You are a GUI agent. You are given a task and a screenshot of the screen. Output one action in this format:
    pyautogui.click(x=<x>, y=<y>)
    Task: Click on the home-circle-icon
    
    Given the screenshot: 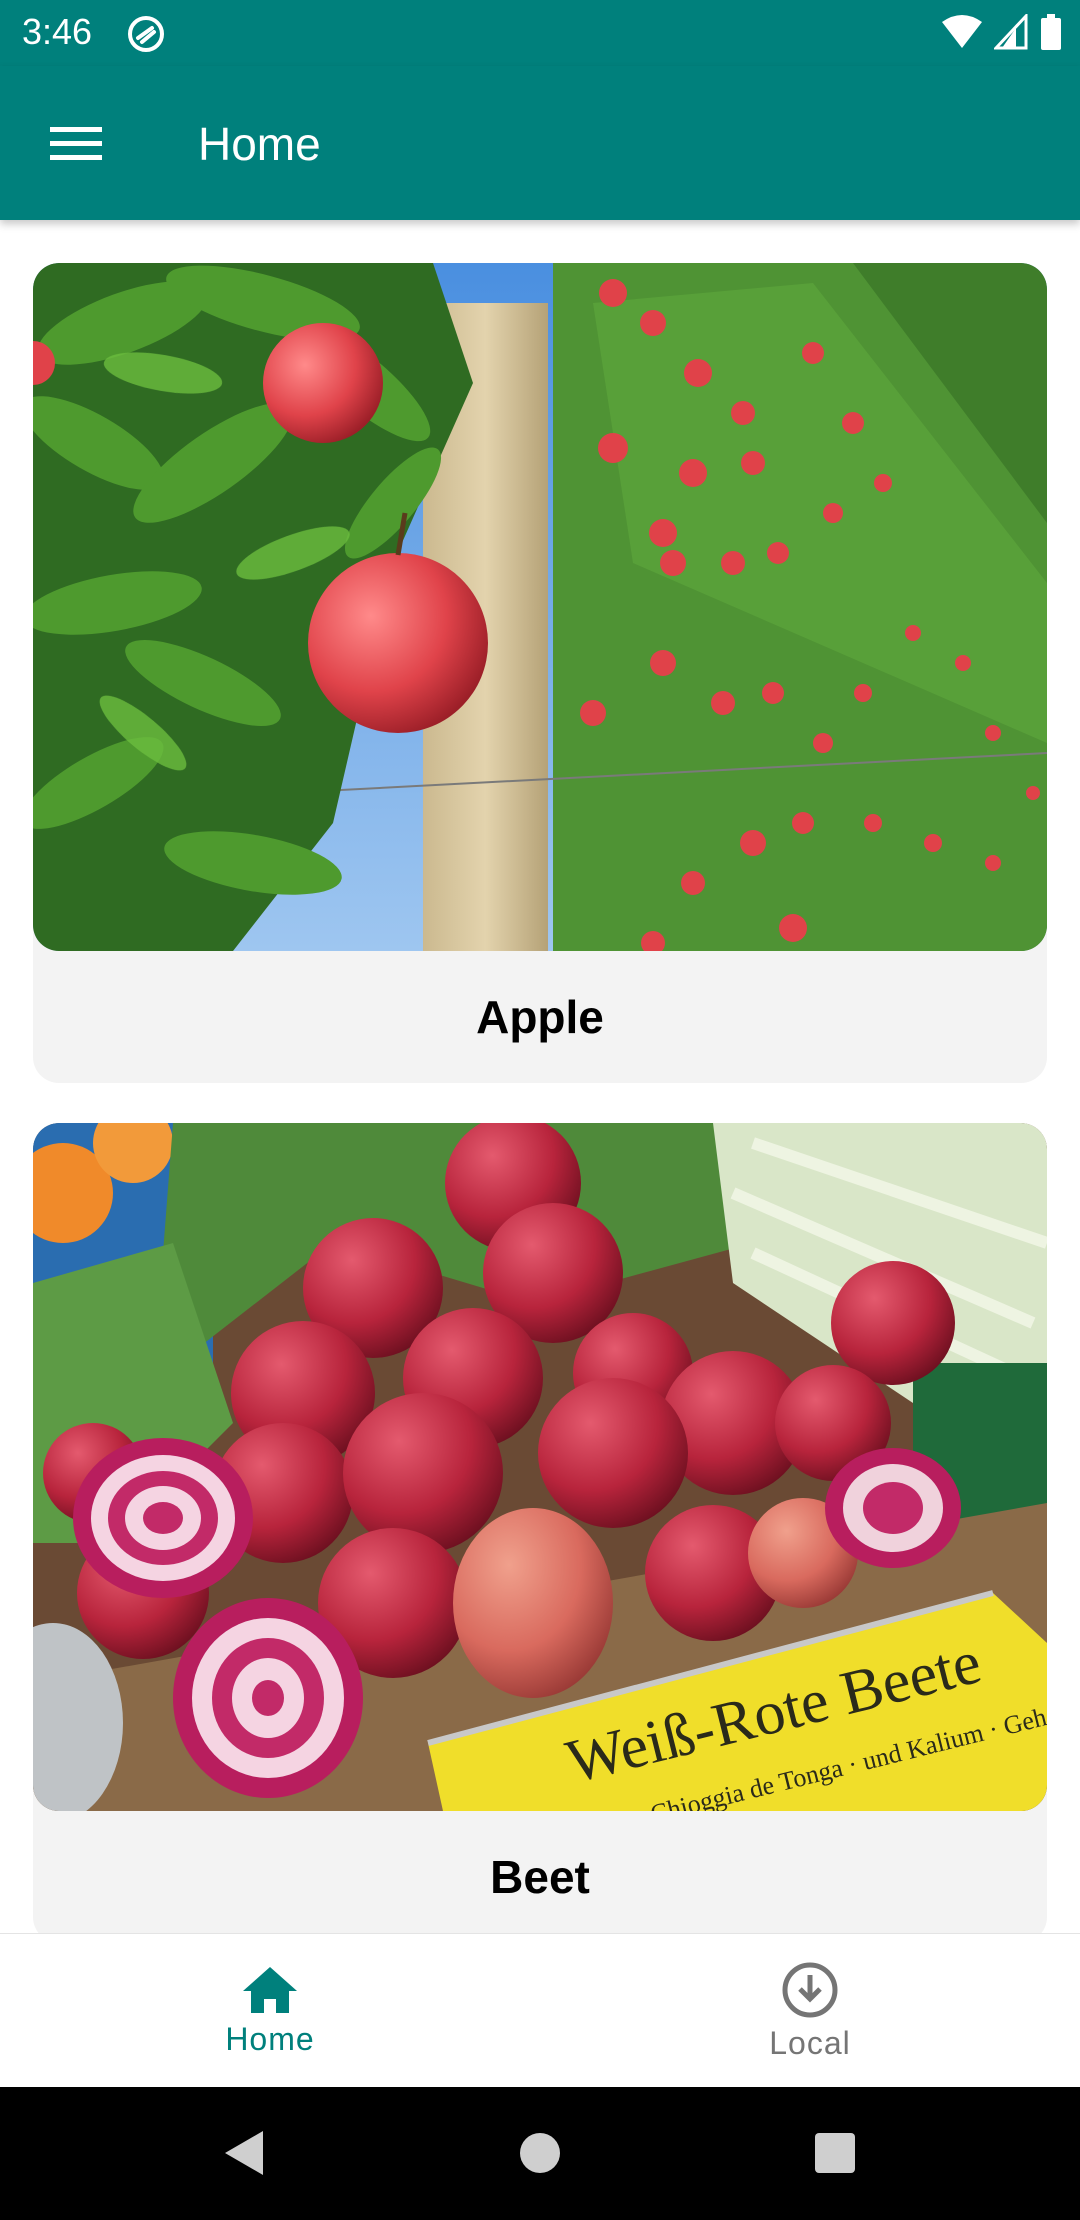 What is the action you would take?
    pyautogui.click(x=540, y=2153)
    